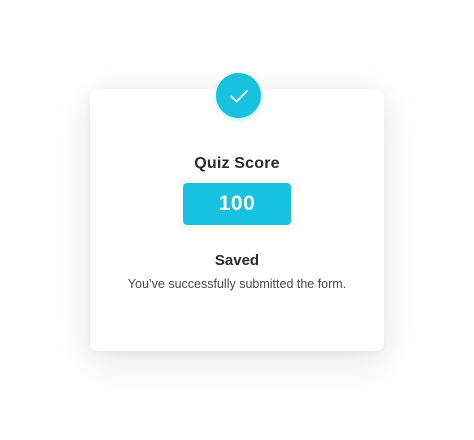 This screenshot has width=474, height=440. I want to click on success-message: You’ve successfully submitted the form., so click(237, 284).